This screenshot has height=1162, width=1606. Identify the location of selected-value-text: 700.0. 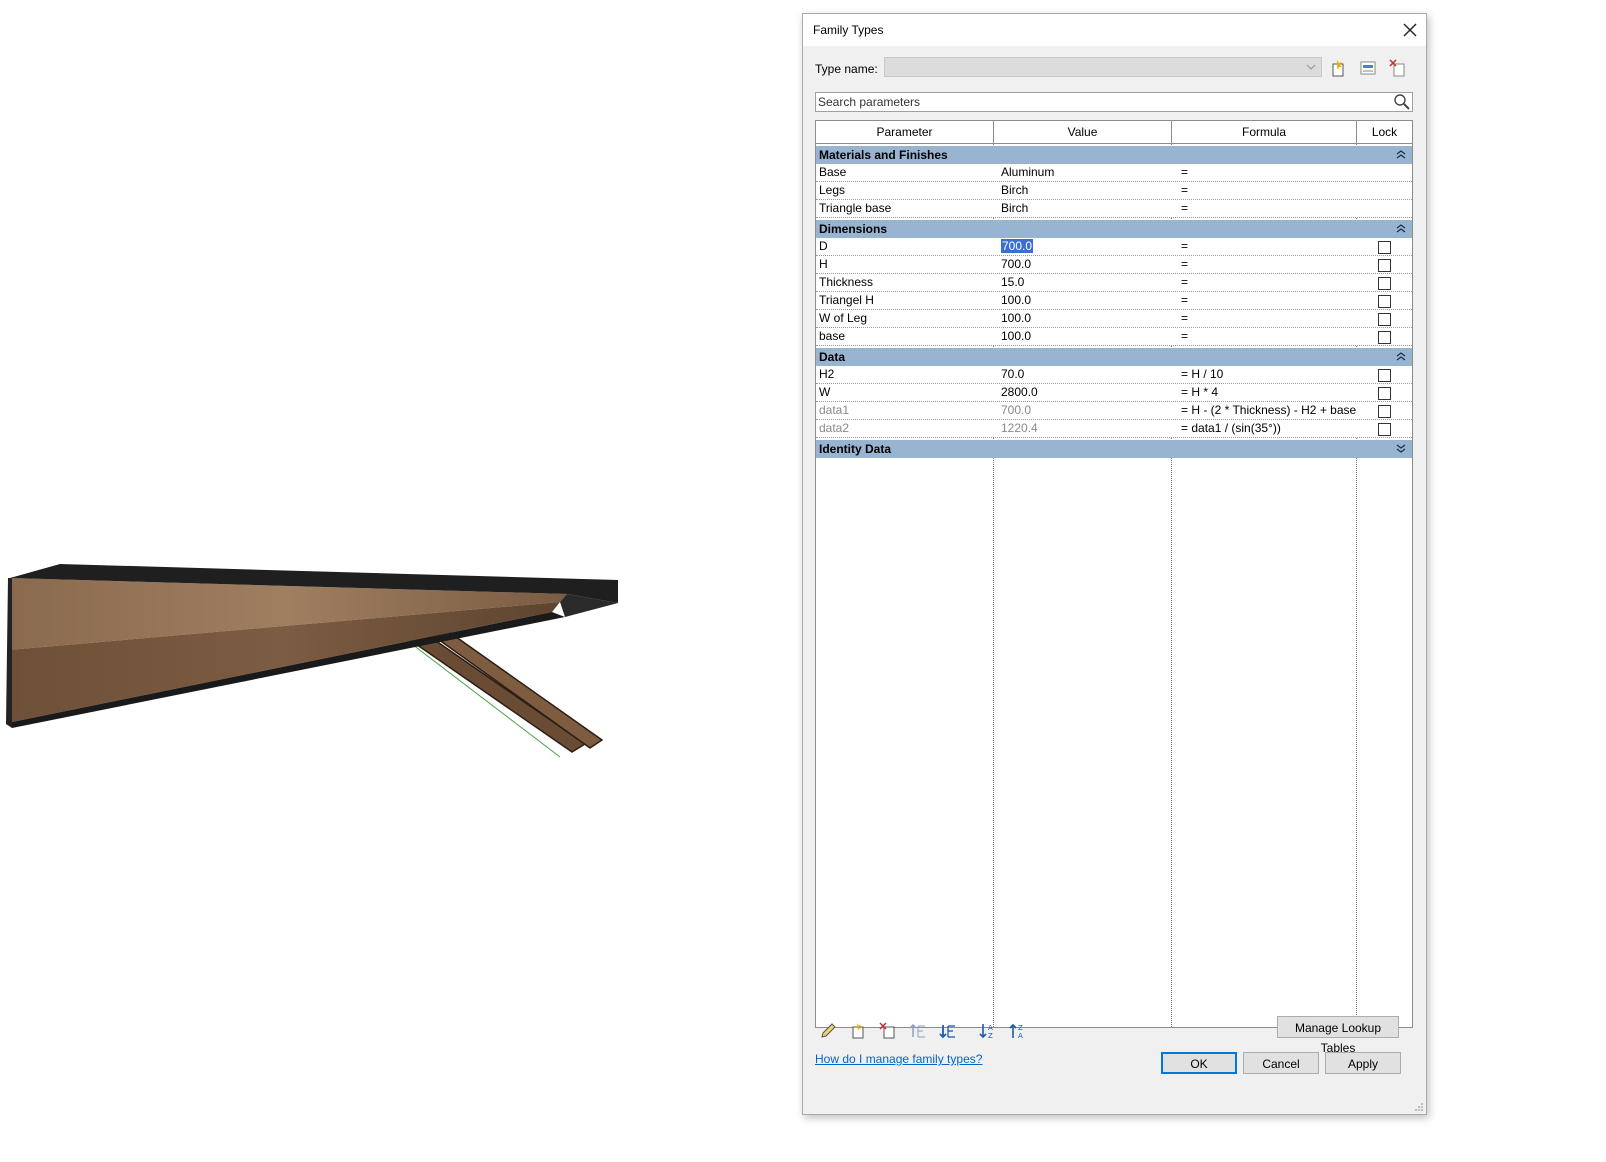
(1017, 246).